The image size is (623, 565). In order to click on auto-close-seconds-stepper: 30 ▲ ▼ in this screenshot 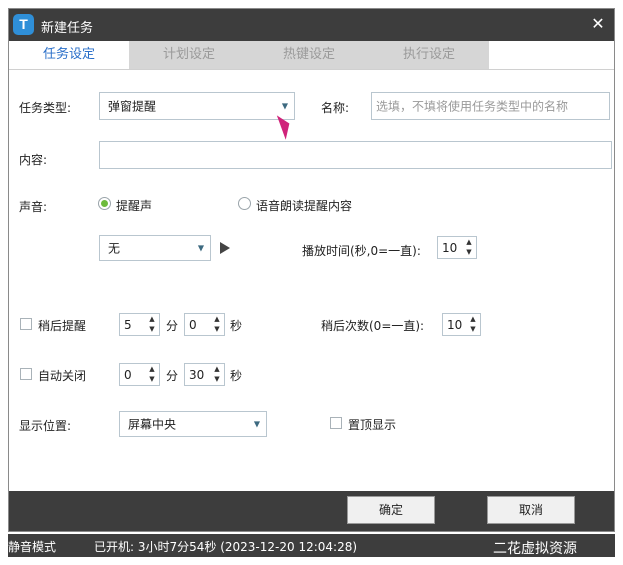, I will do `click(204, 374)`.